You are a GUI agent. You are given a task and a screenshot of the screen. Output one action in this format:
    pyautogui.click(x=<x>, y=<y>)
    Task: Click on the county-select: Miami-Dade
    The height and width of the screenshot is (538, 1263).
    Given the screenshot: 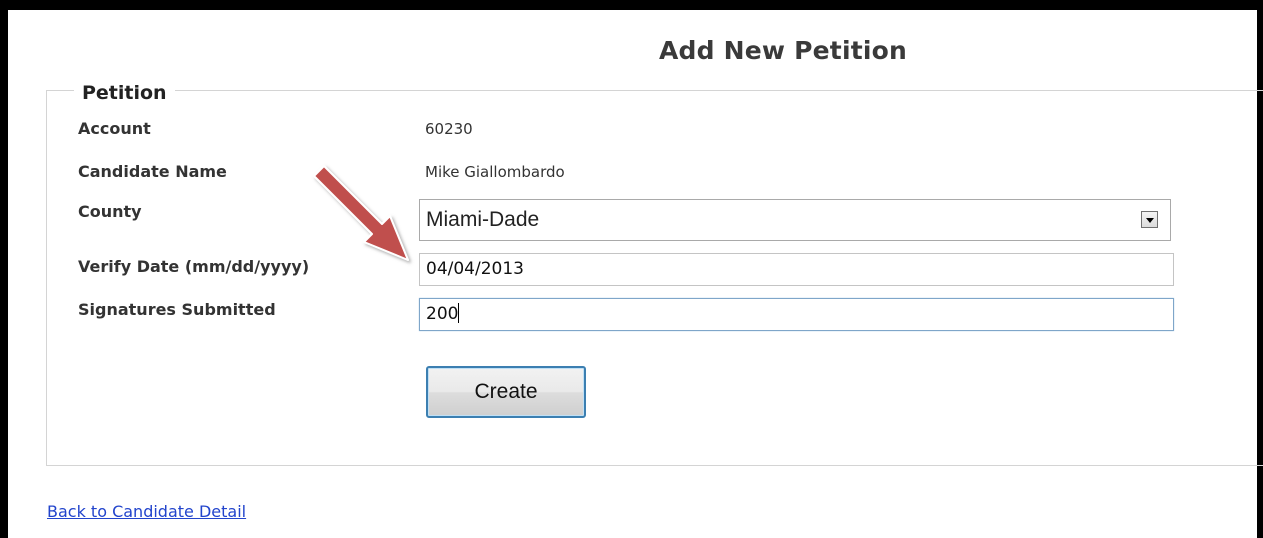 What is the action you would take?
    pyautogui.click(x=795, y=220)
    